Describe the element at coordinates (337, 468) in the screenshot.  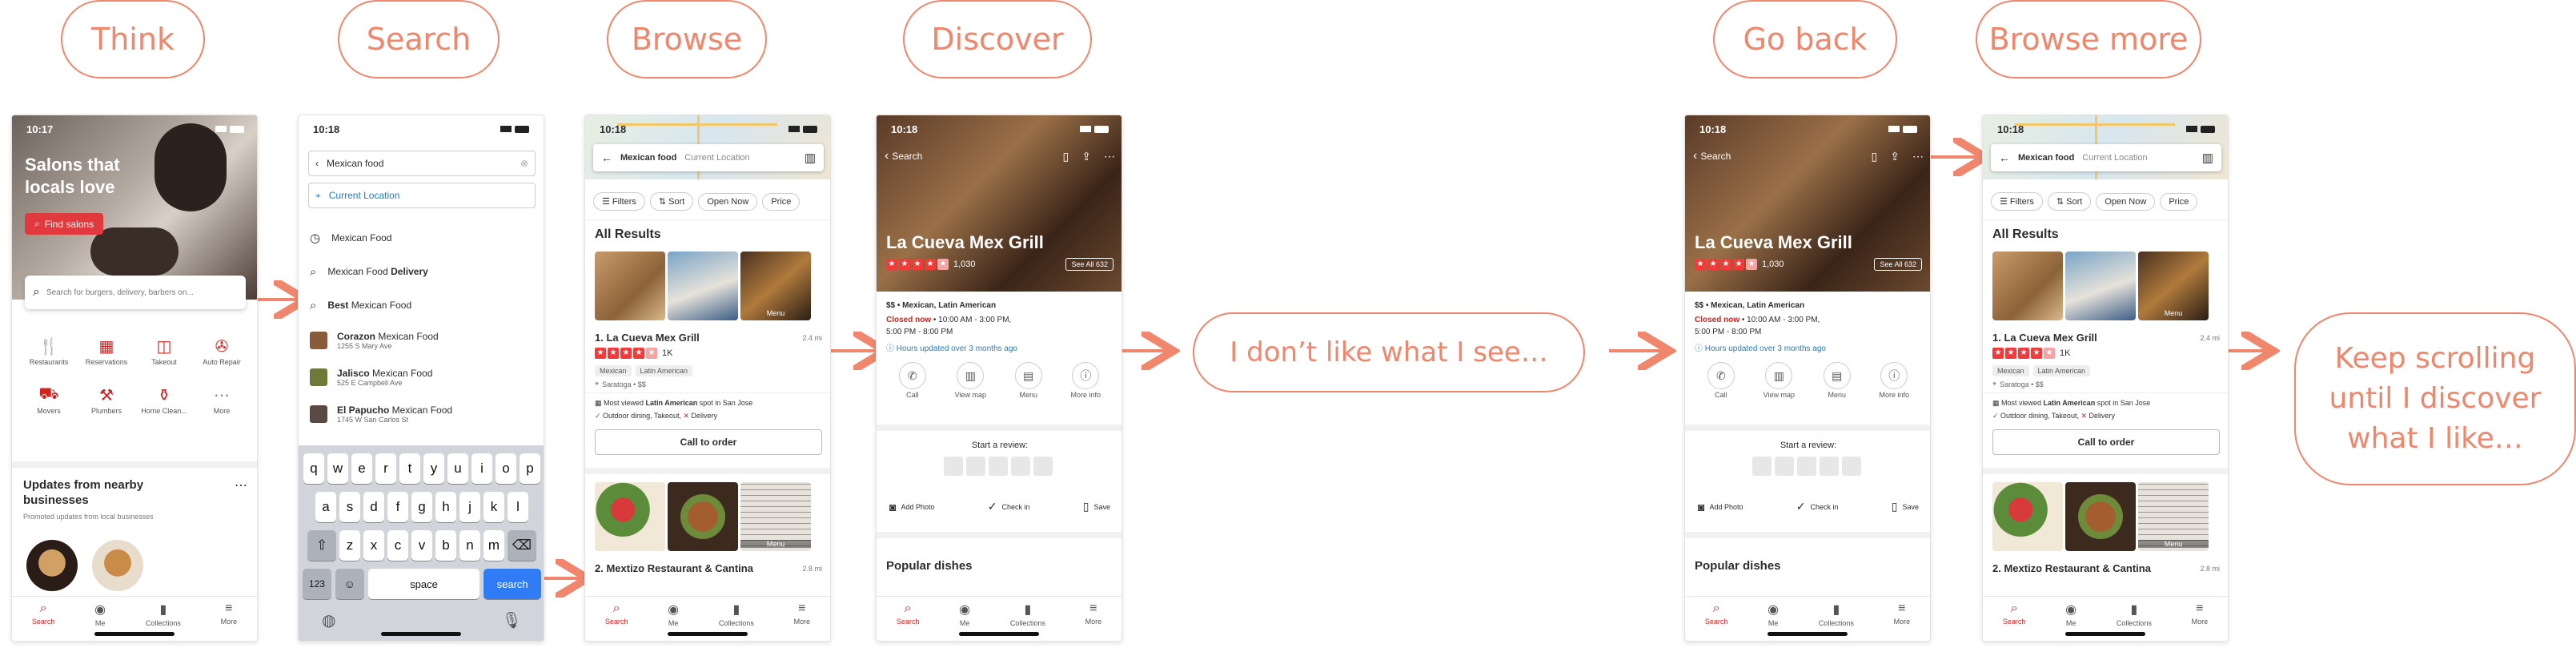
I see `letter-key: w` at that location.